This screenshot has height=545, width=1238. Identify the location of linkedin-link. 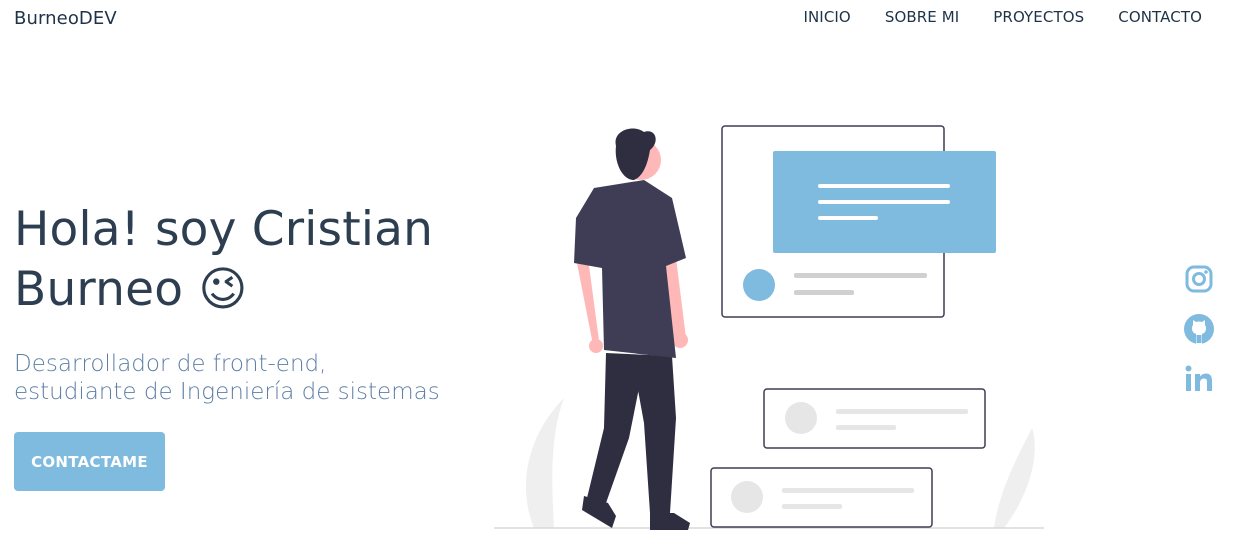
(1199, 379).